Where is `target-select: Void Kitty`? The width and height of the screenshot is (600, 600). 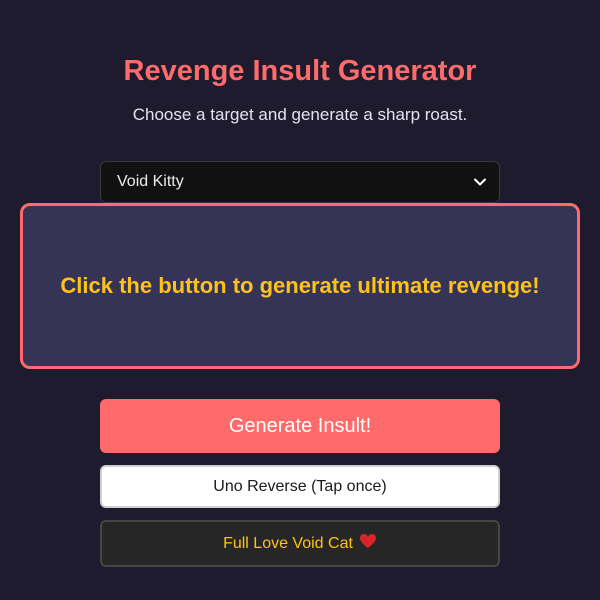
target-select: Void Kitty is located at coordinates (300, 182).